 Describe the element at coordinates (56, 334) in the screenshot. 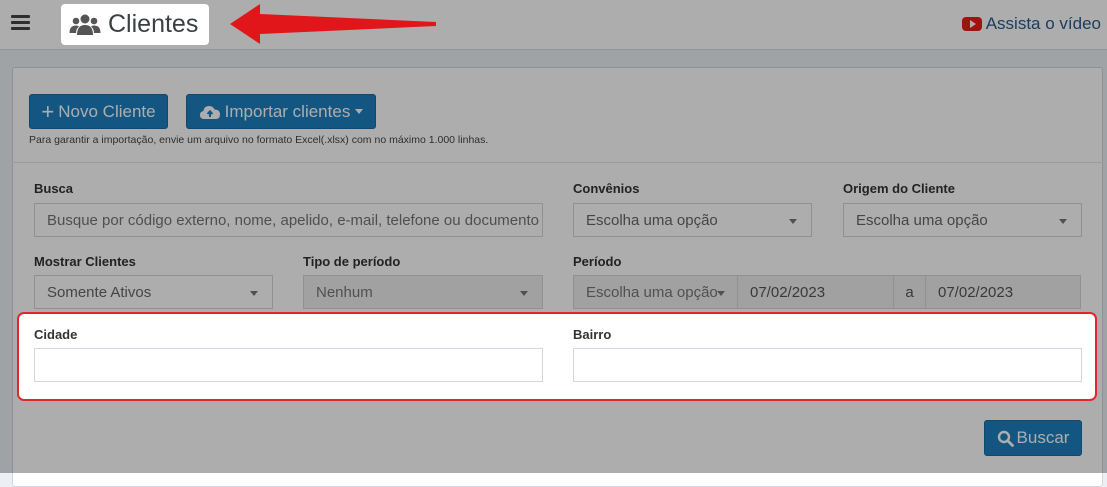

I see `cidade-label: Cidade` at that location.